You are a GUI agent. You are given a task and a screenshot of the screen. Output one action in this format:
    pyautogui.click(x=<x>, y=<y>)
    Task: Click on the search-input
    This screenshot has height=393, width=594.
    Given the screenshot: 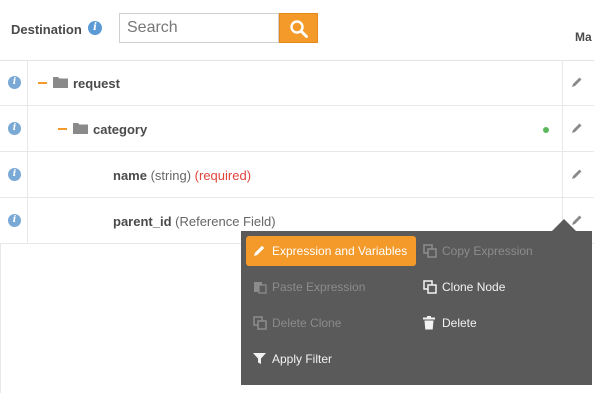 What is the action you would take?
    pyautogui.click(x=198, y=28)
    